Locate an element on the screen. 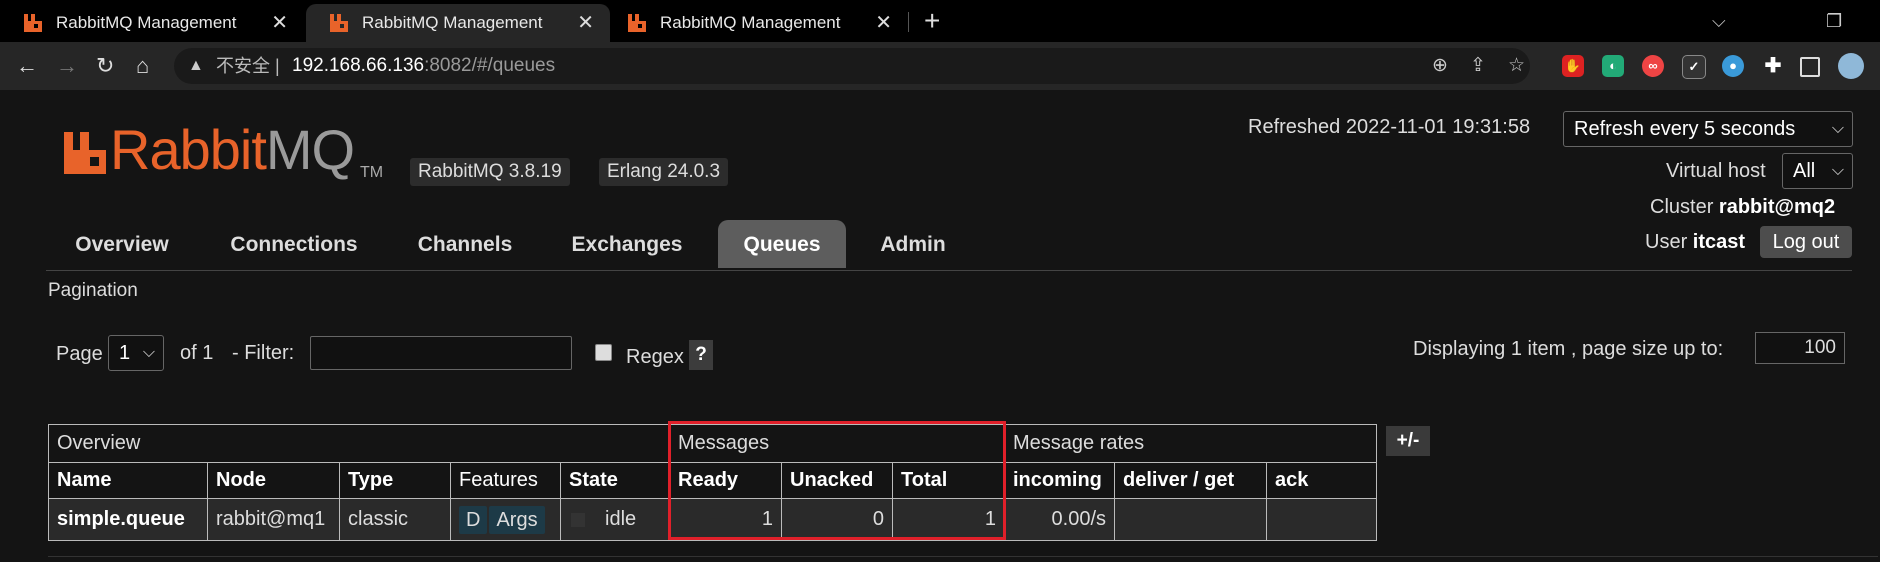  virtual-host-label: Virtual host is located at coordinates (1716, 171).